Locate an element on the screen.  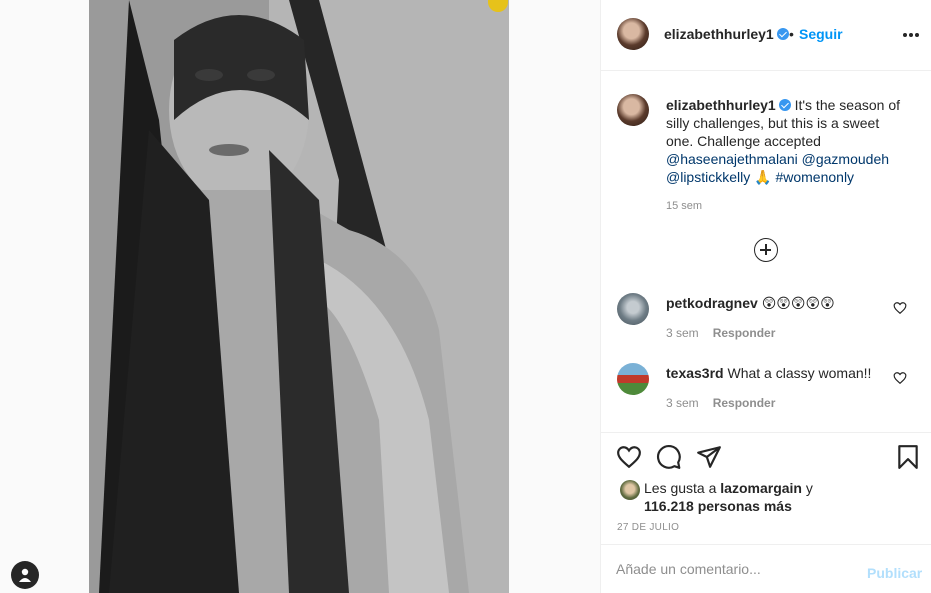
post-date: 27 DE JULIO is located at coordinates (648, 527).